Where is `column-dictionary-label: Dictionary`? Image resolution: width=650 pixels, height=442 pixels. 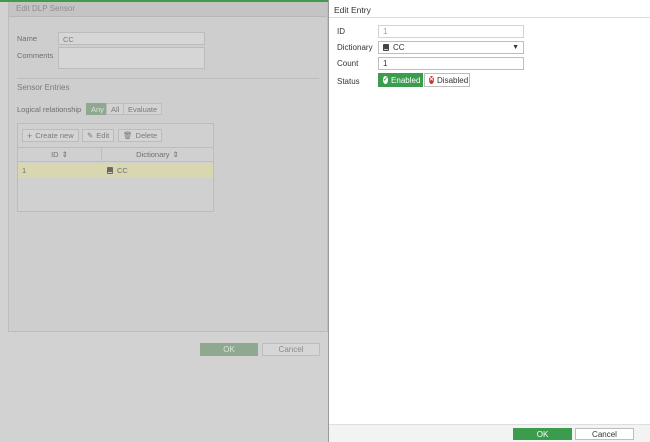 column-dictionary-label: Dictionary is located at coordinates (153, 154).